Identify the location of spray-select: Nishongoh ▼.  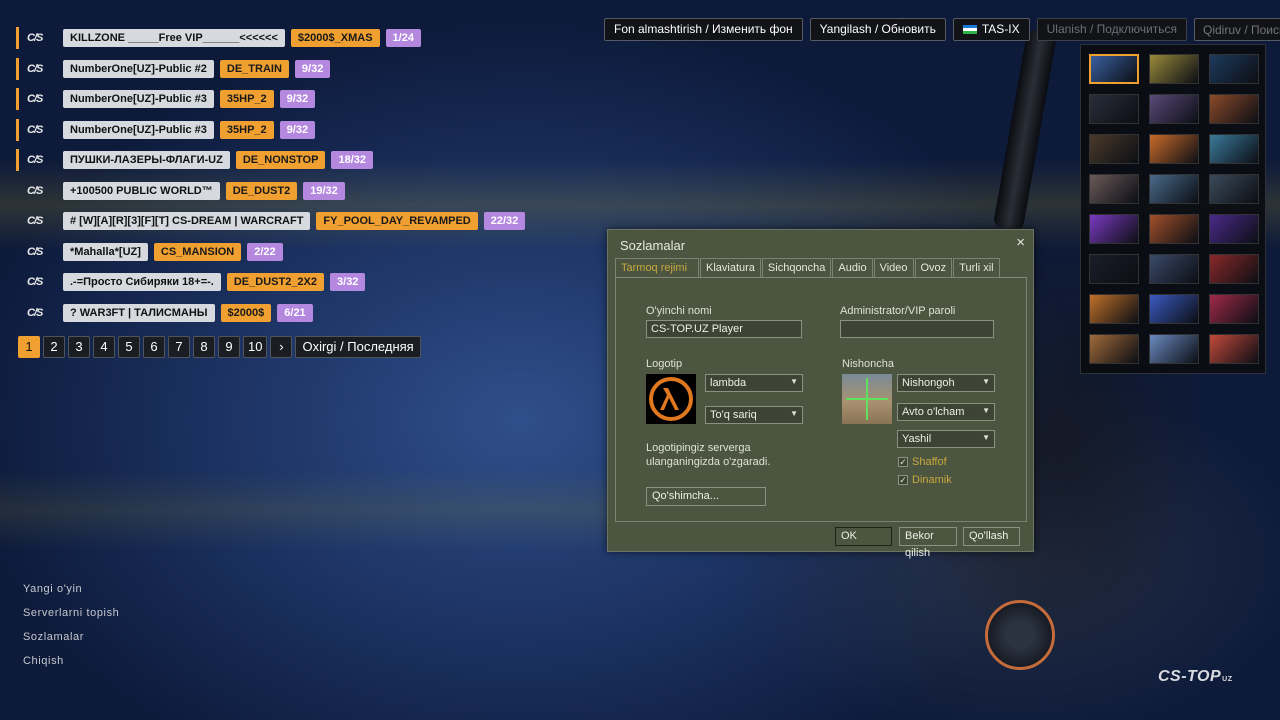
(946, 383).